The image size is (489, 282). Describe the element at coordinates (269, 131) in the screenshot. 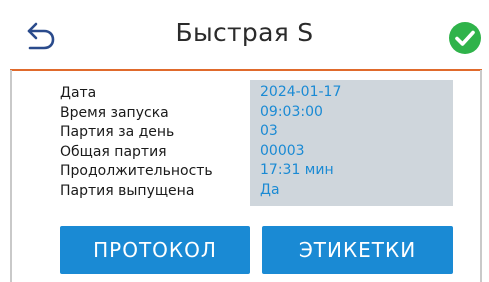

I see `batch-per-day-value: 03` at that location.